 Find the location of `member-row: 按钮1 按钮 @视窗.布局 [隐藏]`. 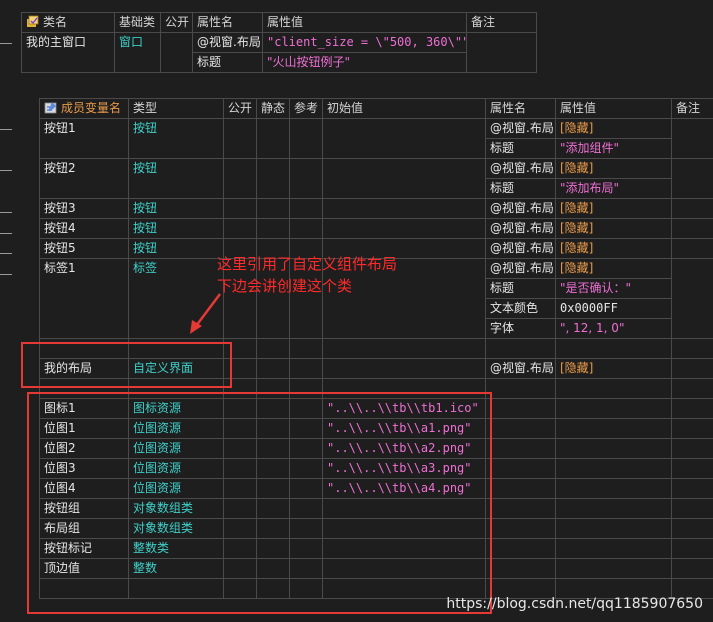

member-row: 按钮1 按钮 @视窗.布局 [隐藏] is located at coordinates (376, 138).